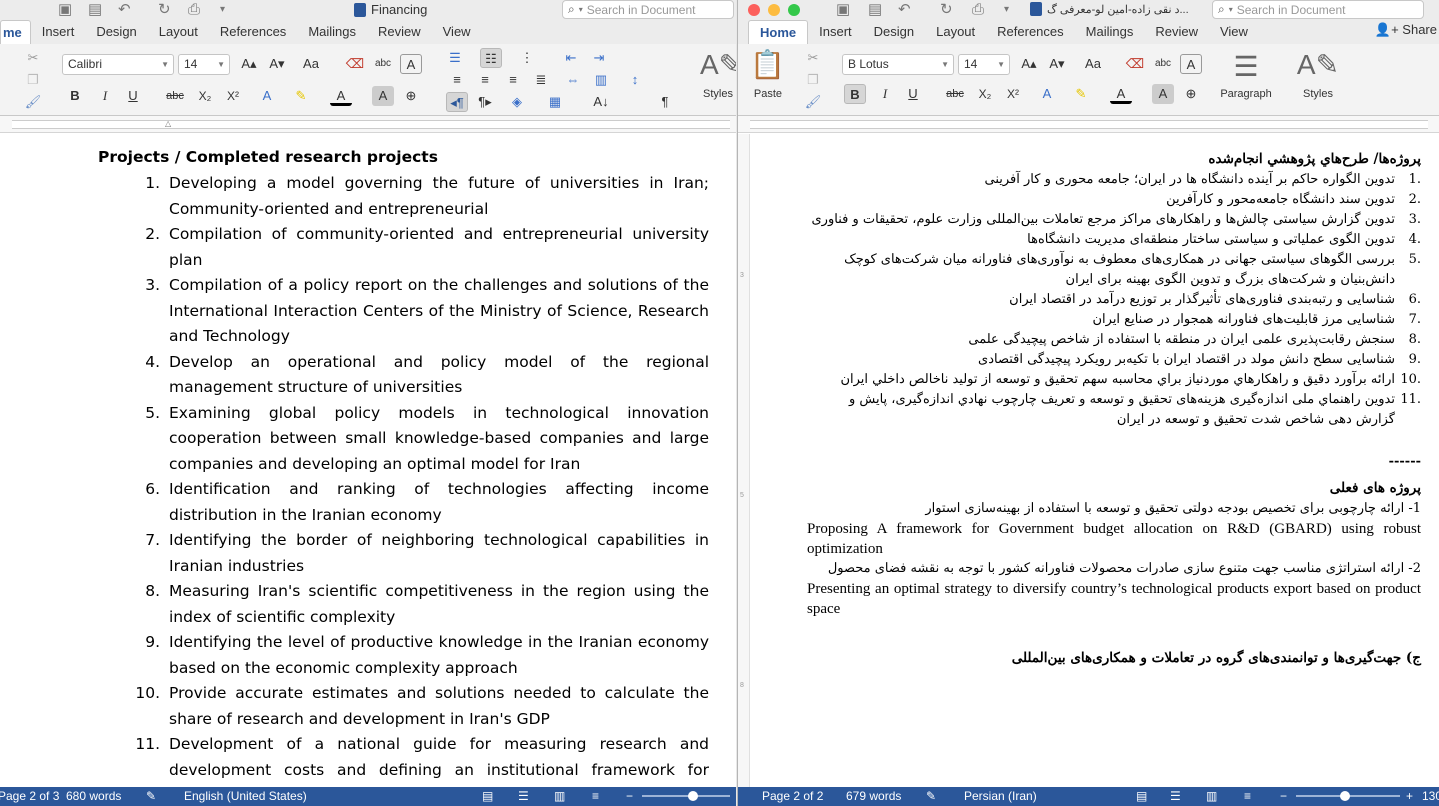 This screenshot has height=806, width=1439. I want to click on print-icon: ⎙, so click(194, 10).